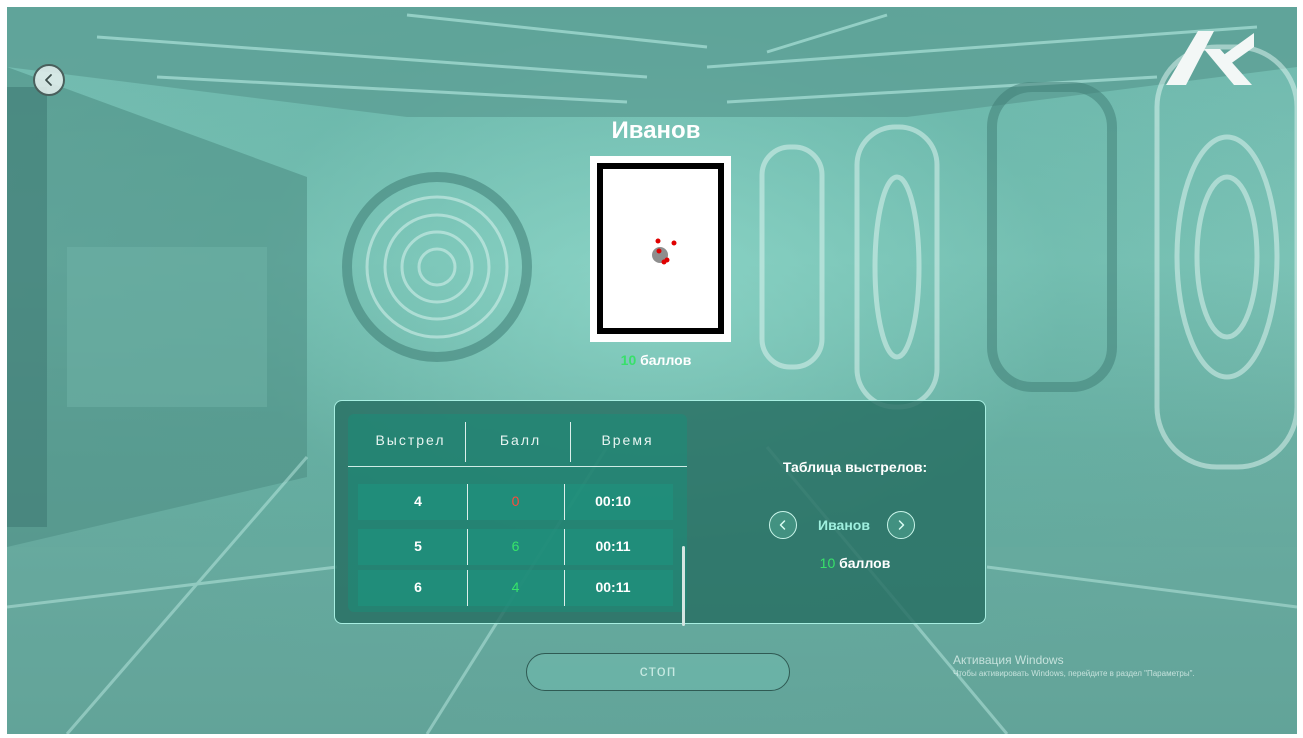 This screenshot has height=738, width=1303. I want to click on table-row: 4 0 00:10, so click(515, 502).